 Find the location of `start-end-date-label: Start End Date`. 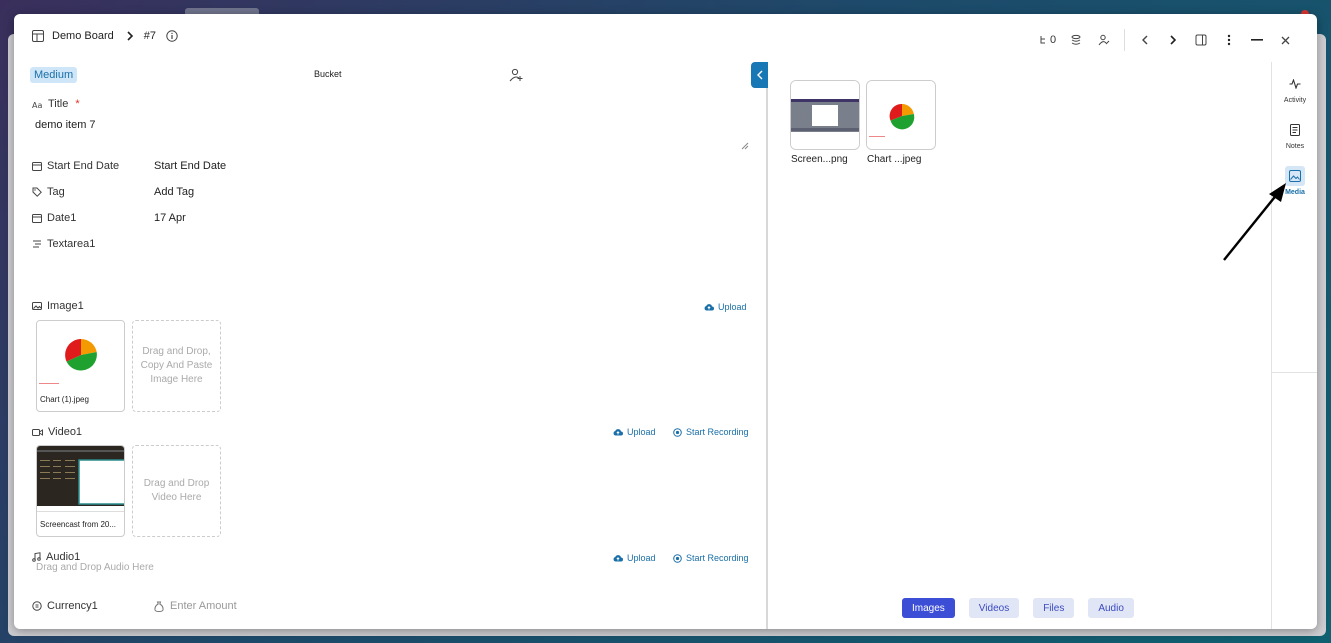

start-end-date-label: Start End Date is located at coordinates (83, 166).